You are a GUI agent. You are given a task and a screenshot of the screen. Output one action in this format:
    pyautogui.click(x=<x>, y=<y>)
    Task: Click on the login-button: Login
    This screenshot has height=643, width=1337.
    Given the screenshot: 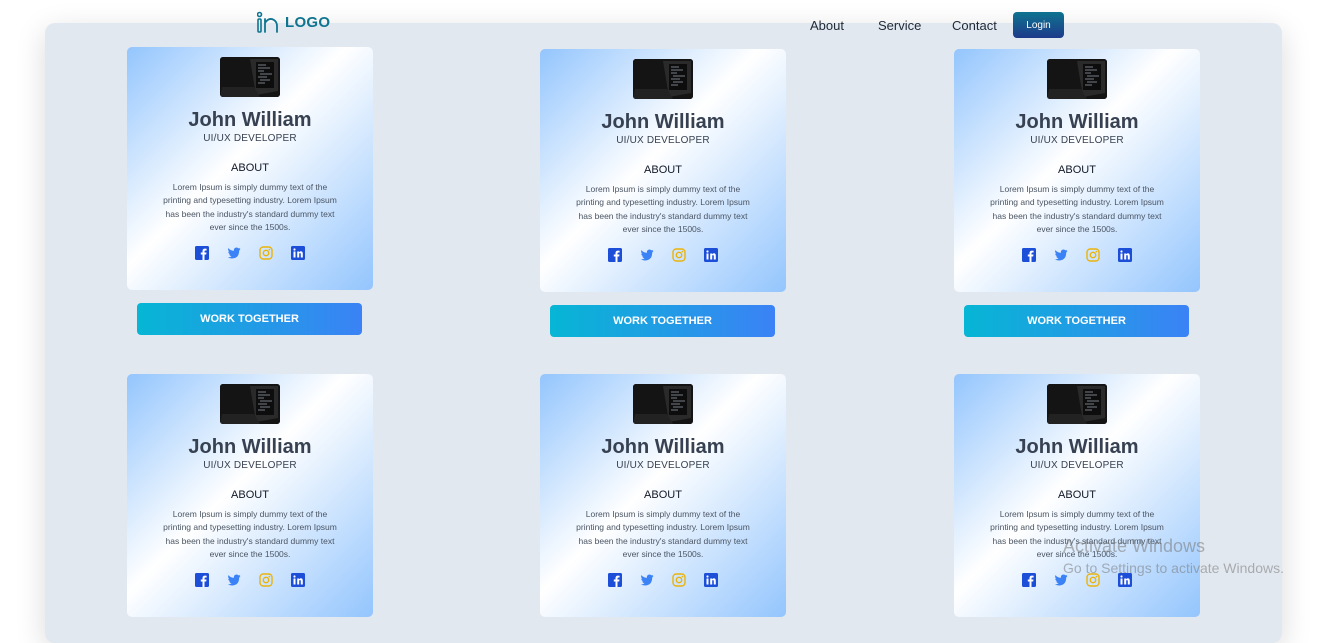 What is the action you would take?
    pyautogui.click(x=1038, y=25)
    